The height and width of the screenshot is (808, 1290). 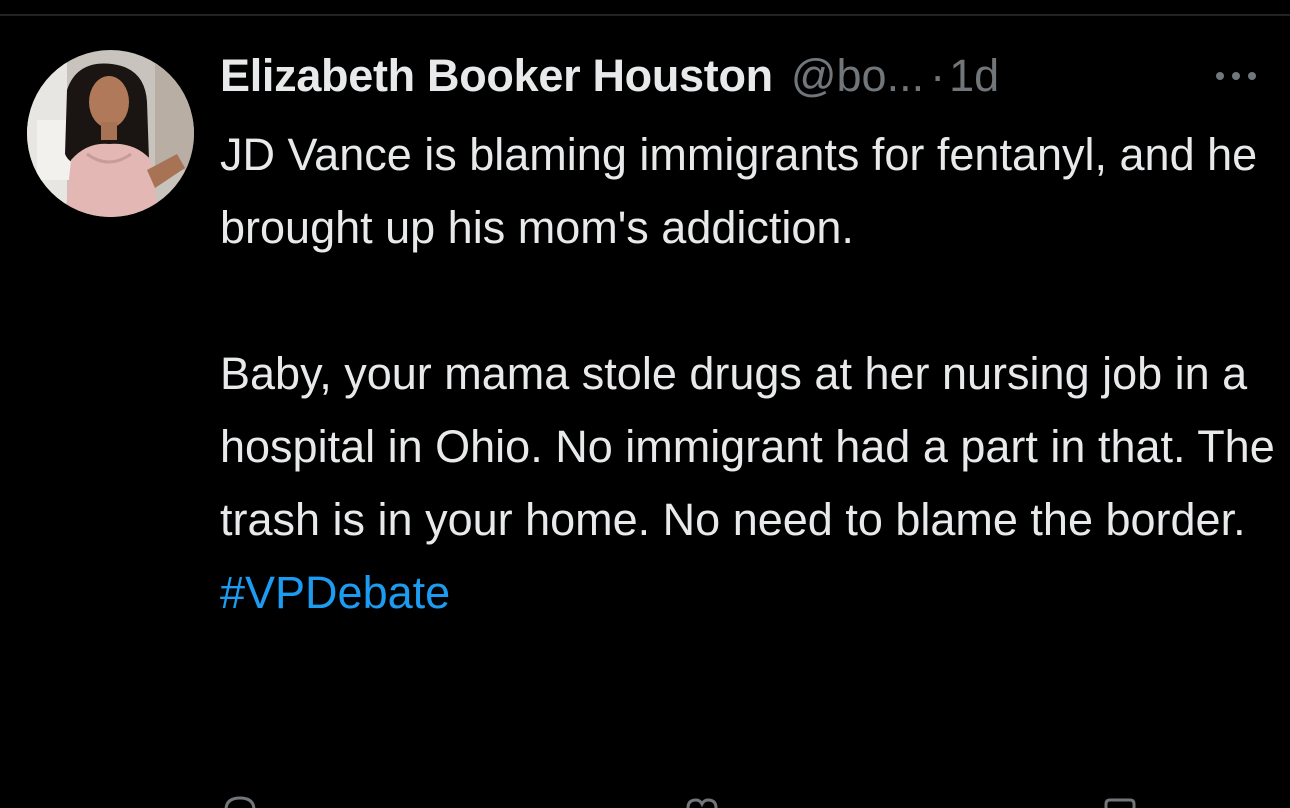 I want to click on bookmark-icon, so click(x=1120, y=803).